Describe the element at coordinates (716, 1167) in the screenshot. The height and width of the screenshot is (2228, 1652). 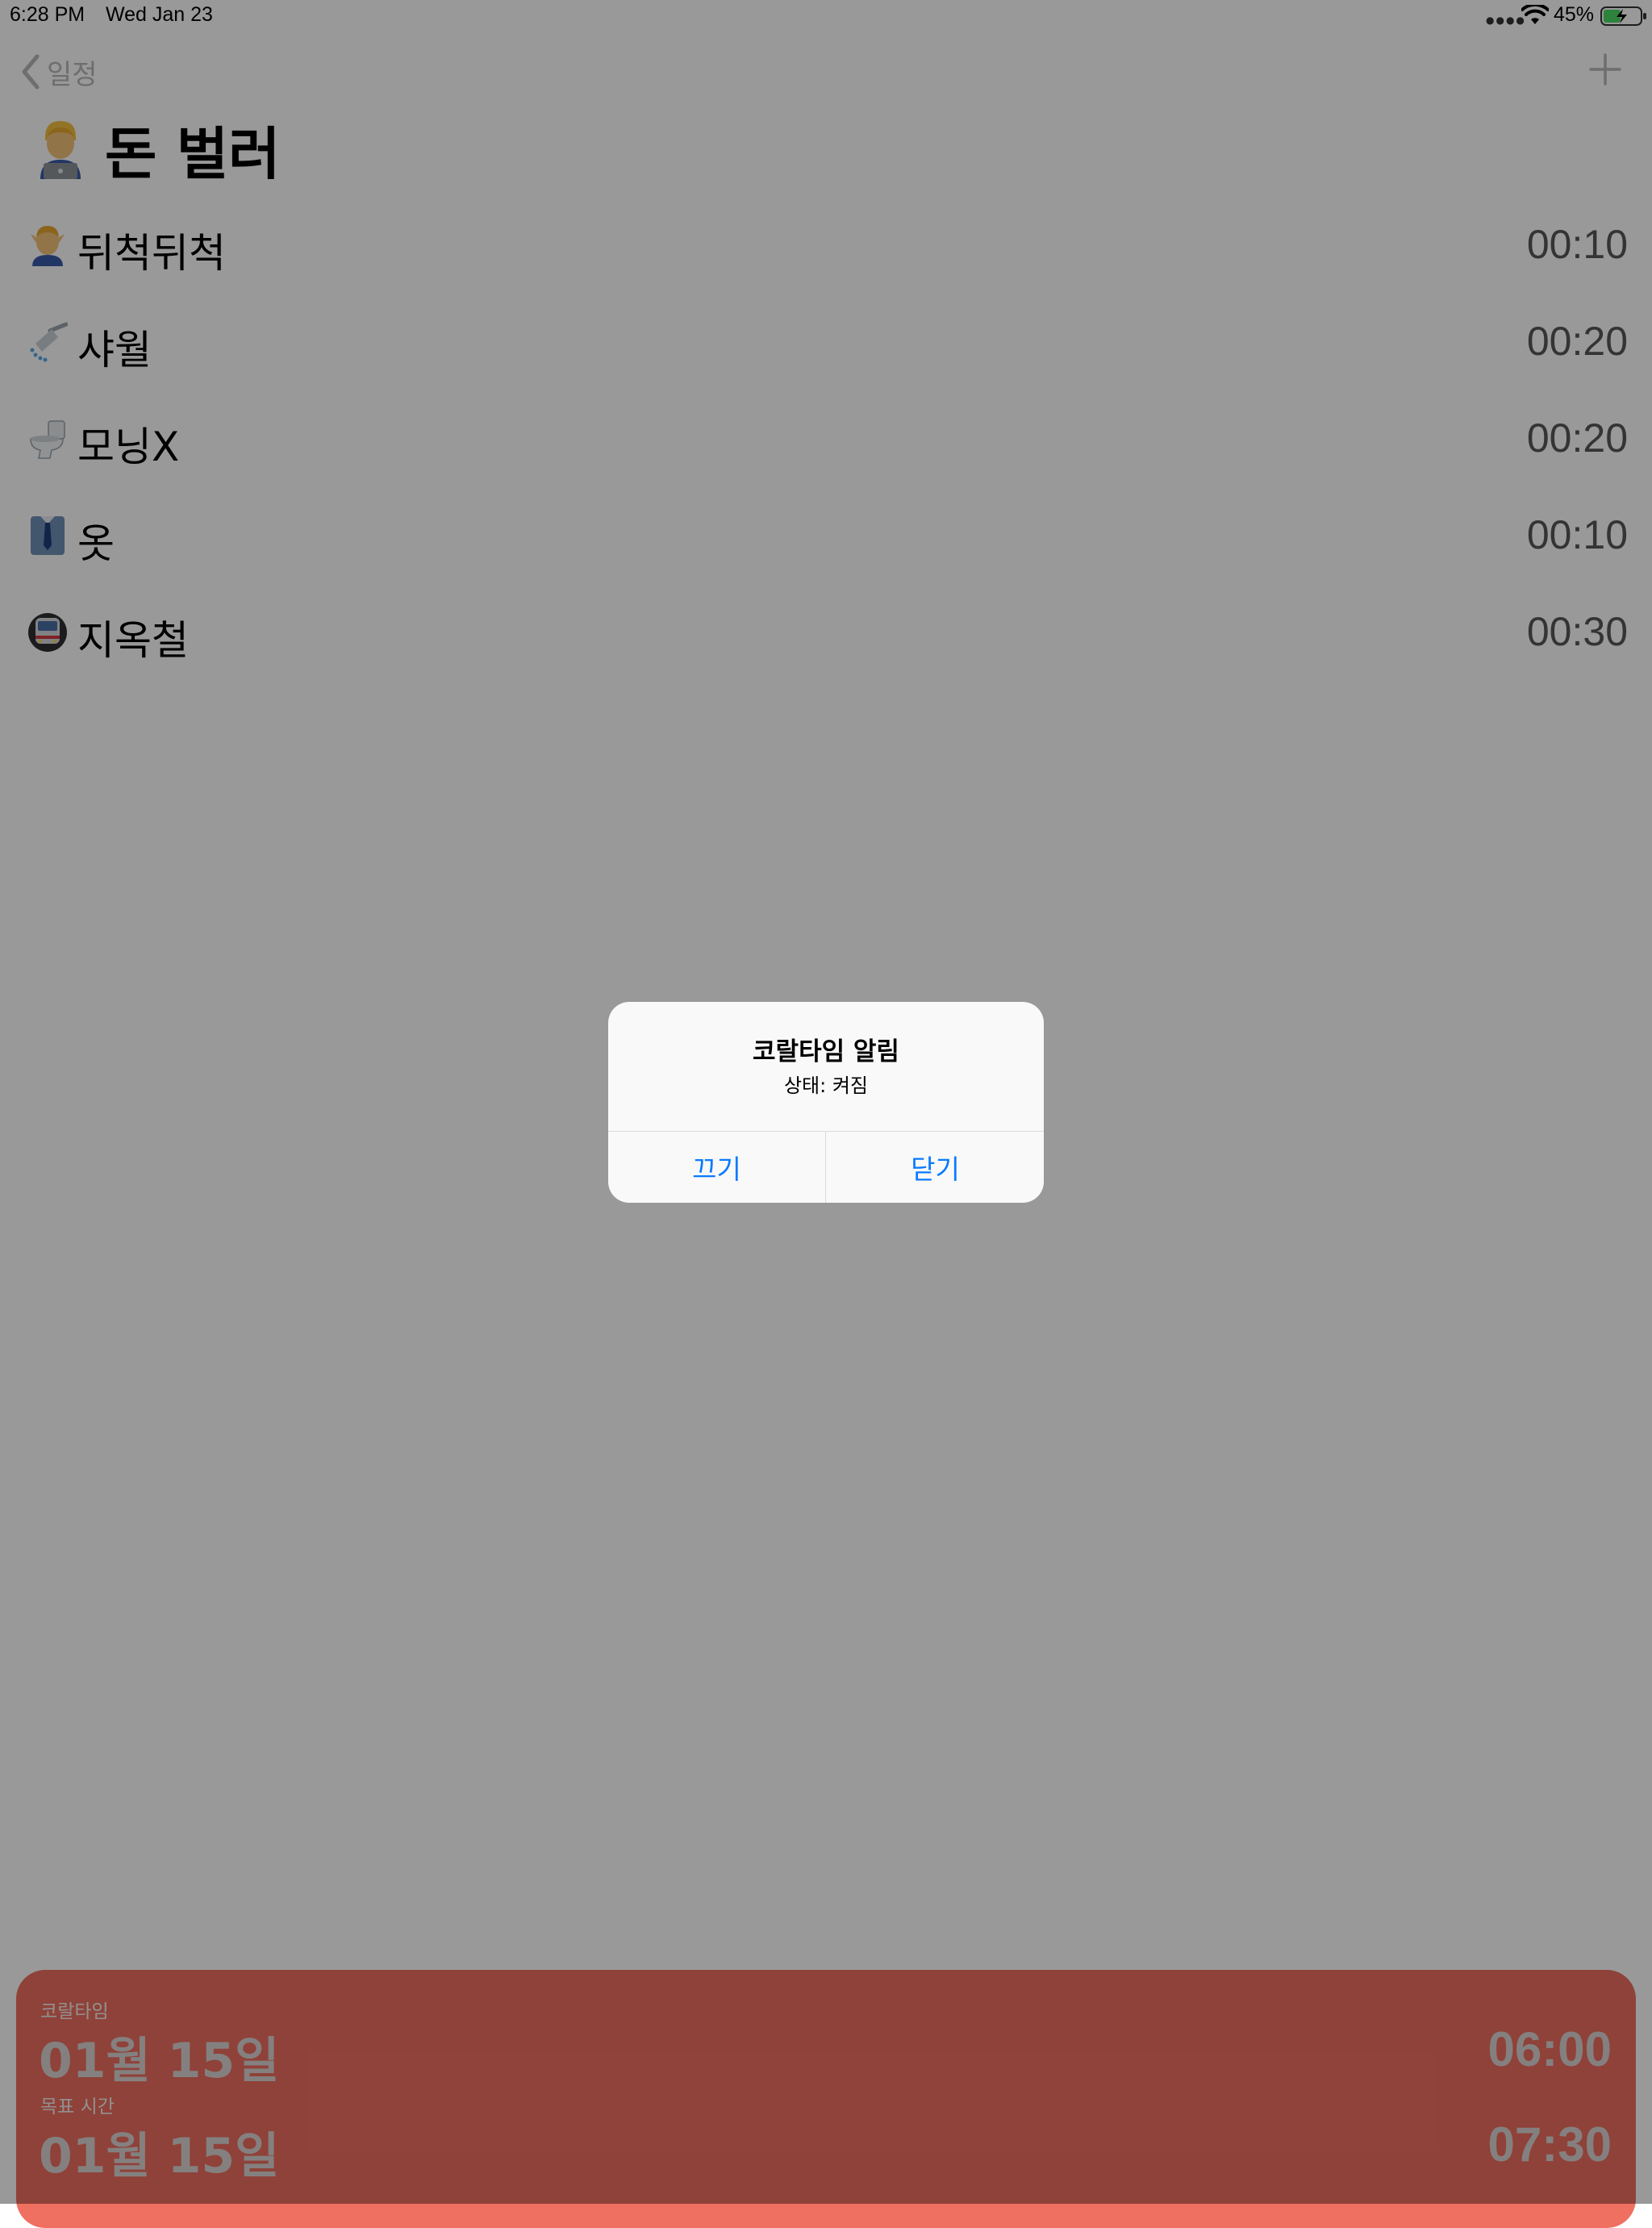
I see `turn-off-button: 끄기` at that location.